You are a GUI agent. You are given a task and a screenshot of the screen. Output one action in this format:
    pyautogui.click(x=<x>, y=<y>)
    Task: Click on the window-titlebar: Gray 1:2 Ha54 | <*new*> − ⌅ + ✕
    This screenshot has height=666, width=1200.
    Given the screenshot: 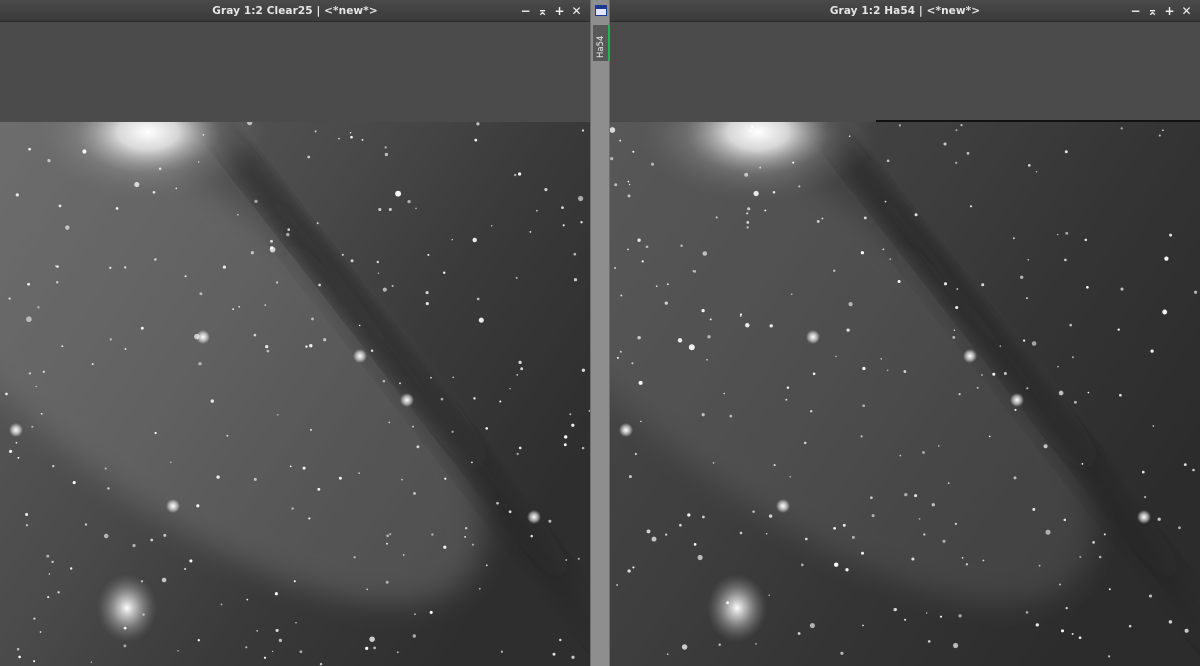 What is the action you would take?
    pyautogui.click(x=905, y=11)
    